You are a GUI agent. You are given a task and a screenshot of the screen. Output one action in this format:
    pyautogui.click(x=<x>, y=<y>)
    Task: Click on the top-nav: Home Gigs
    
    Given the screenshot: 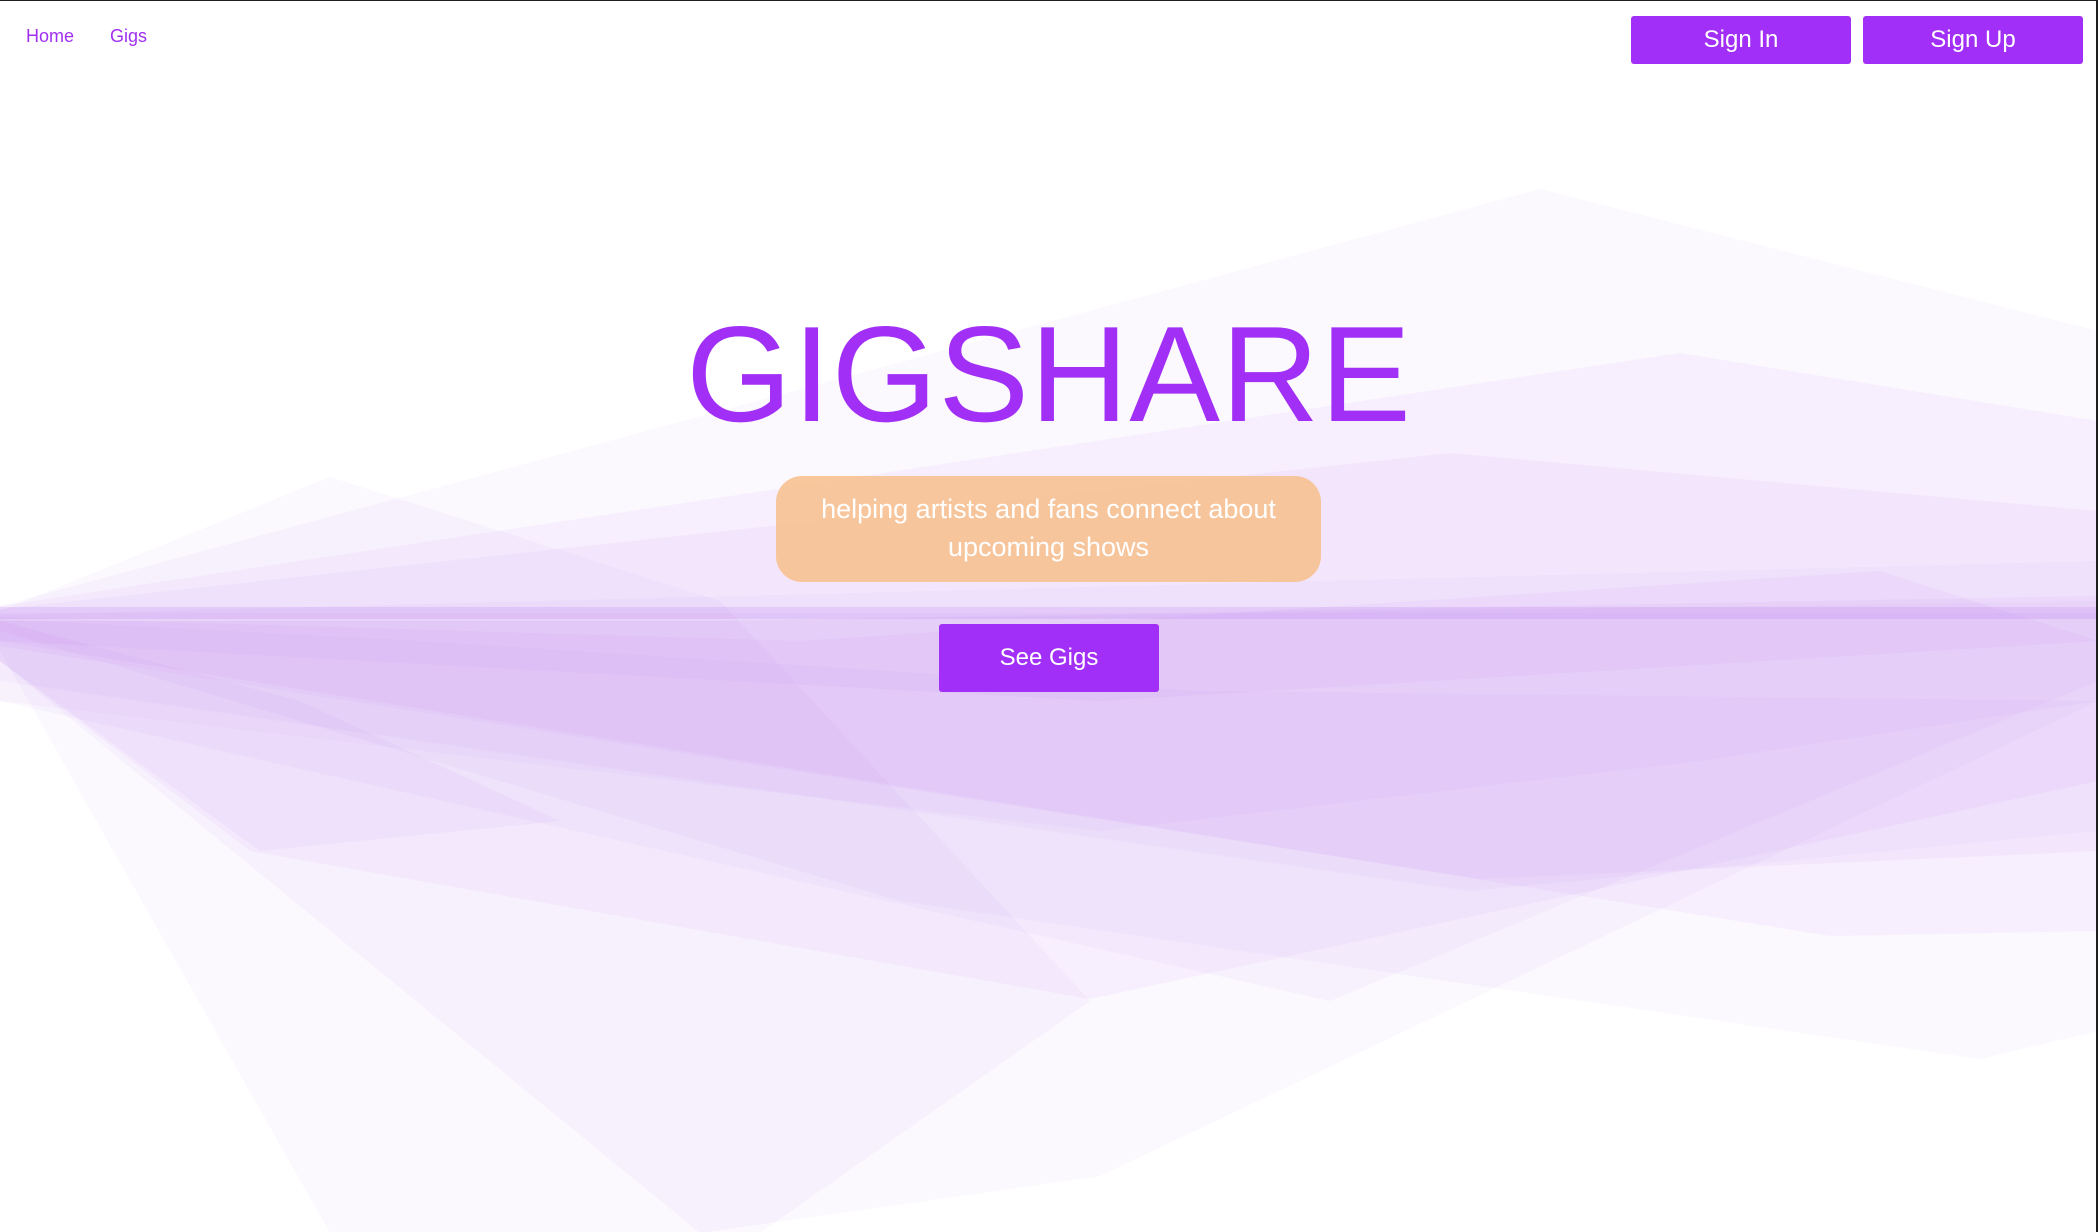 What is the action you would take?
    pyautogui.click(x=86, y=36)
    